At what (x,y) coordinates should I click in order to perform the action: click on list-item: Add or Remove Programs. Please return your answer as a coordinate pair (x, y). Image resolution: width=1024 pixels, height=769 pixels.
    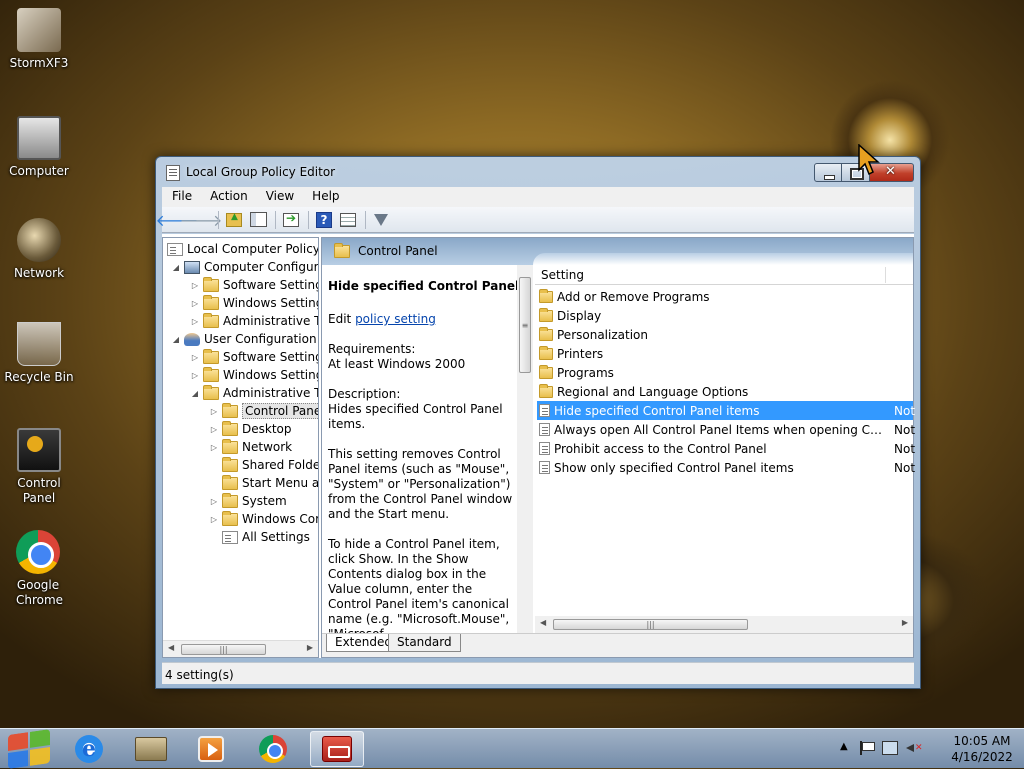
    Looking at the image, I should click on (725, 296).